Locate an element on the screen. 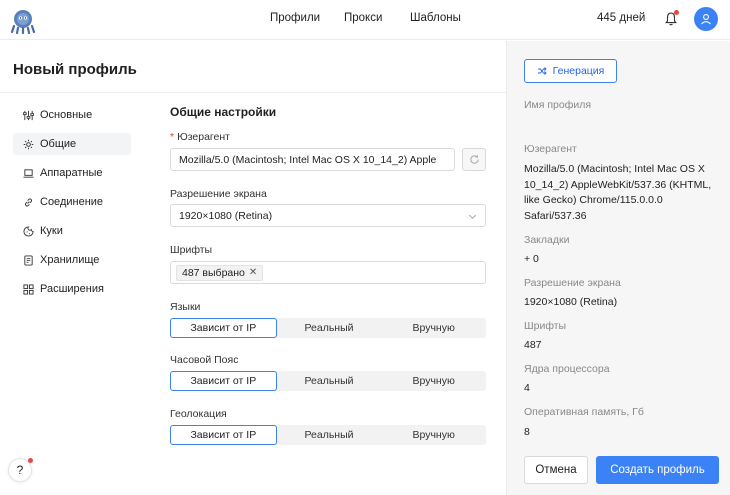 Image resolution: width=730 pixels, height=495 pixels. shuffle-icon is located at coordinates (542, 71).